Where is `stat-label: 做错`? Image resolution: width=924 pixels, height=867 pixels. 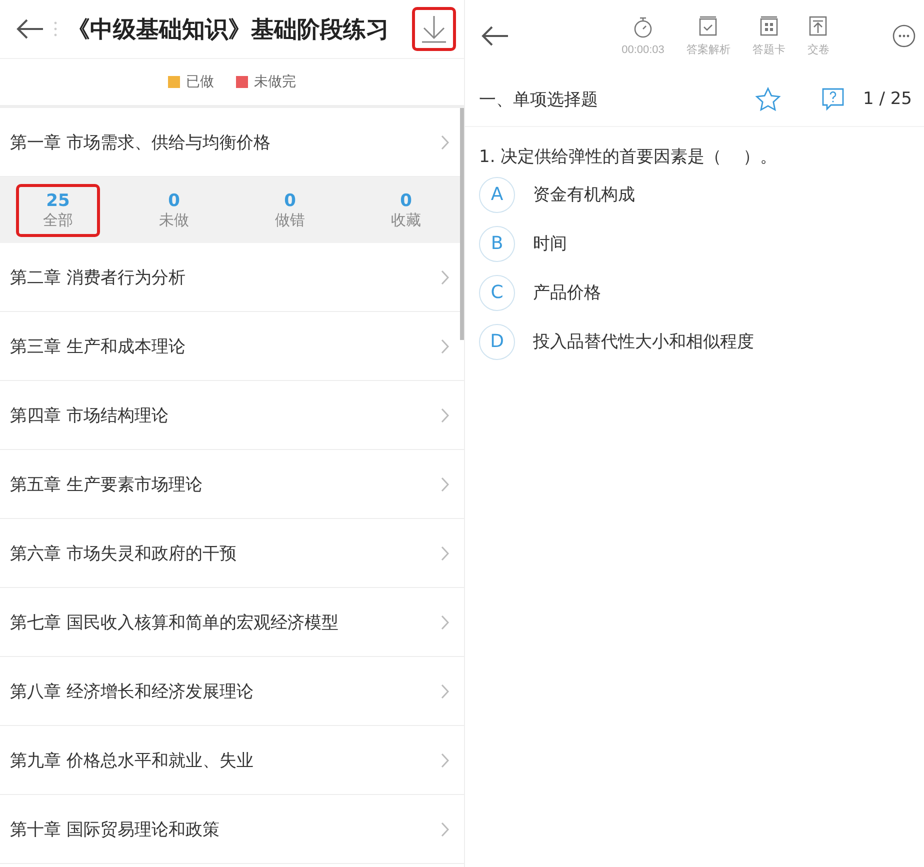
stat-label: 做错 is located at coordinates (290, 220).